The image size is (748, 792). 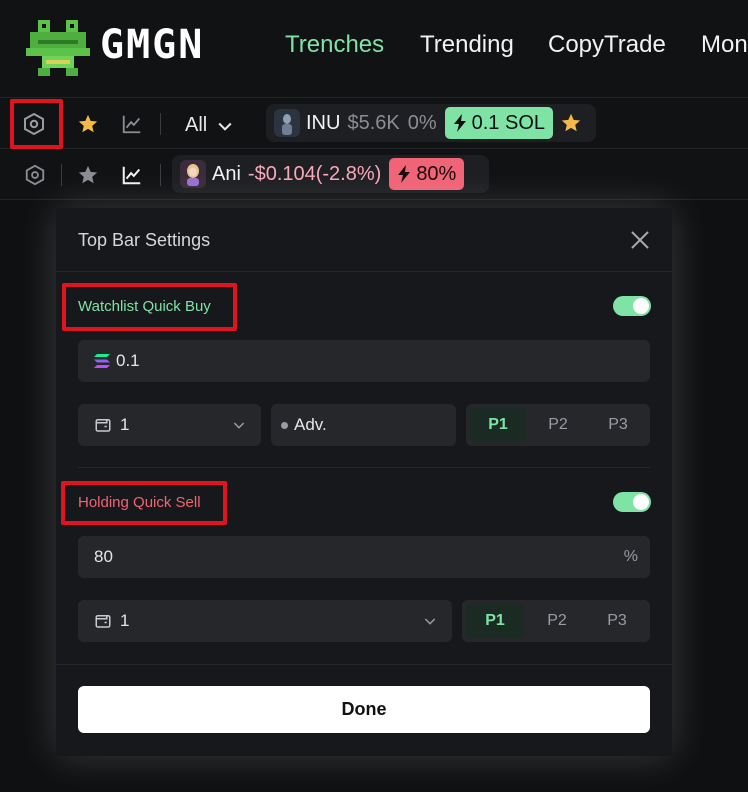 I want to click on nav-link-trenches: Trenches, so click(x=334, y=45).